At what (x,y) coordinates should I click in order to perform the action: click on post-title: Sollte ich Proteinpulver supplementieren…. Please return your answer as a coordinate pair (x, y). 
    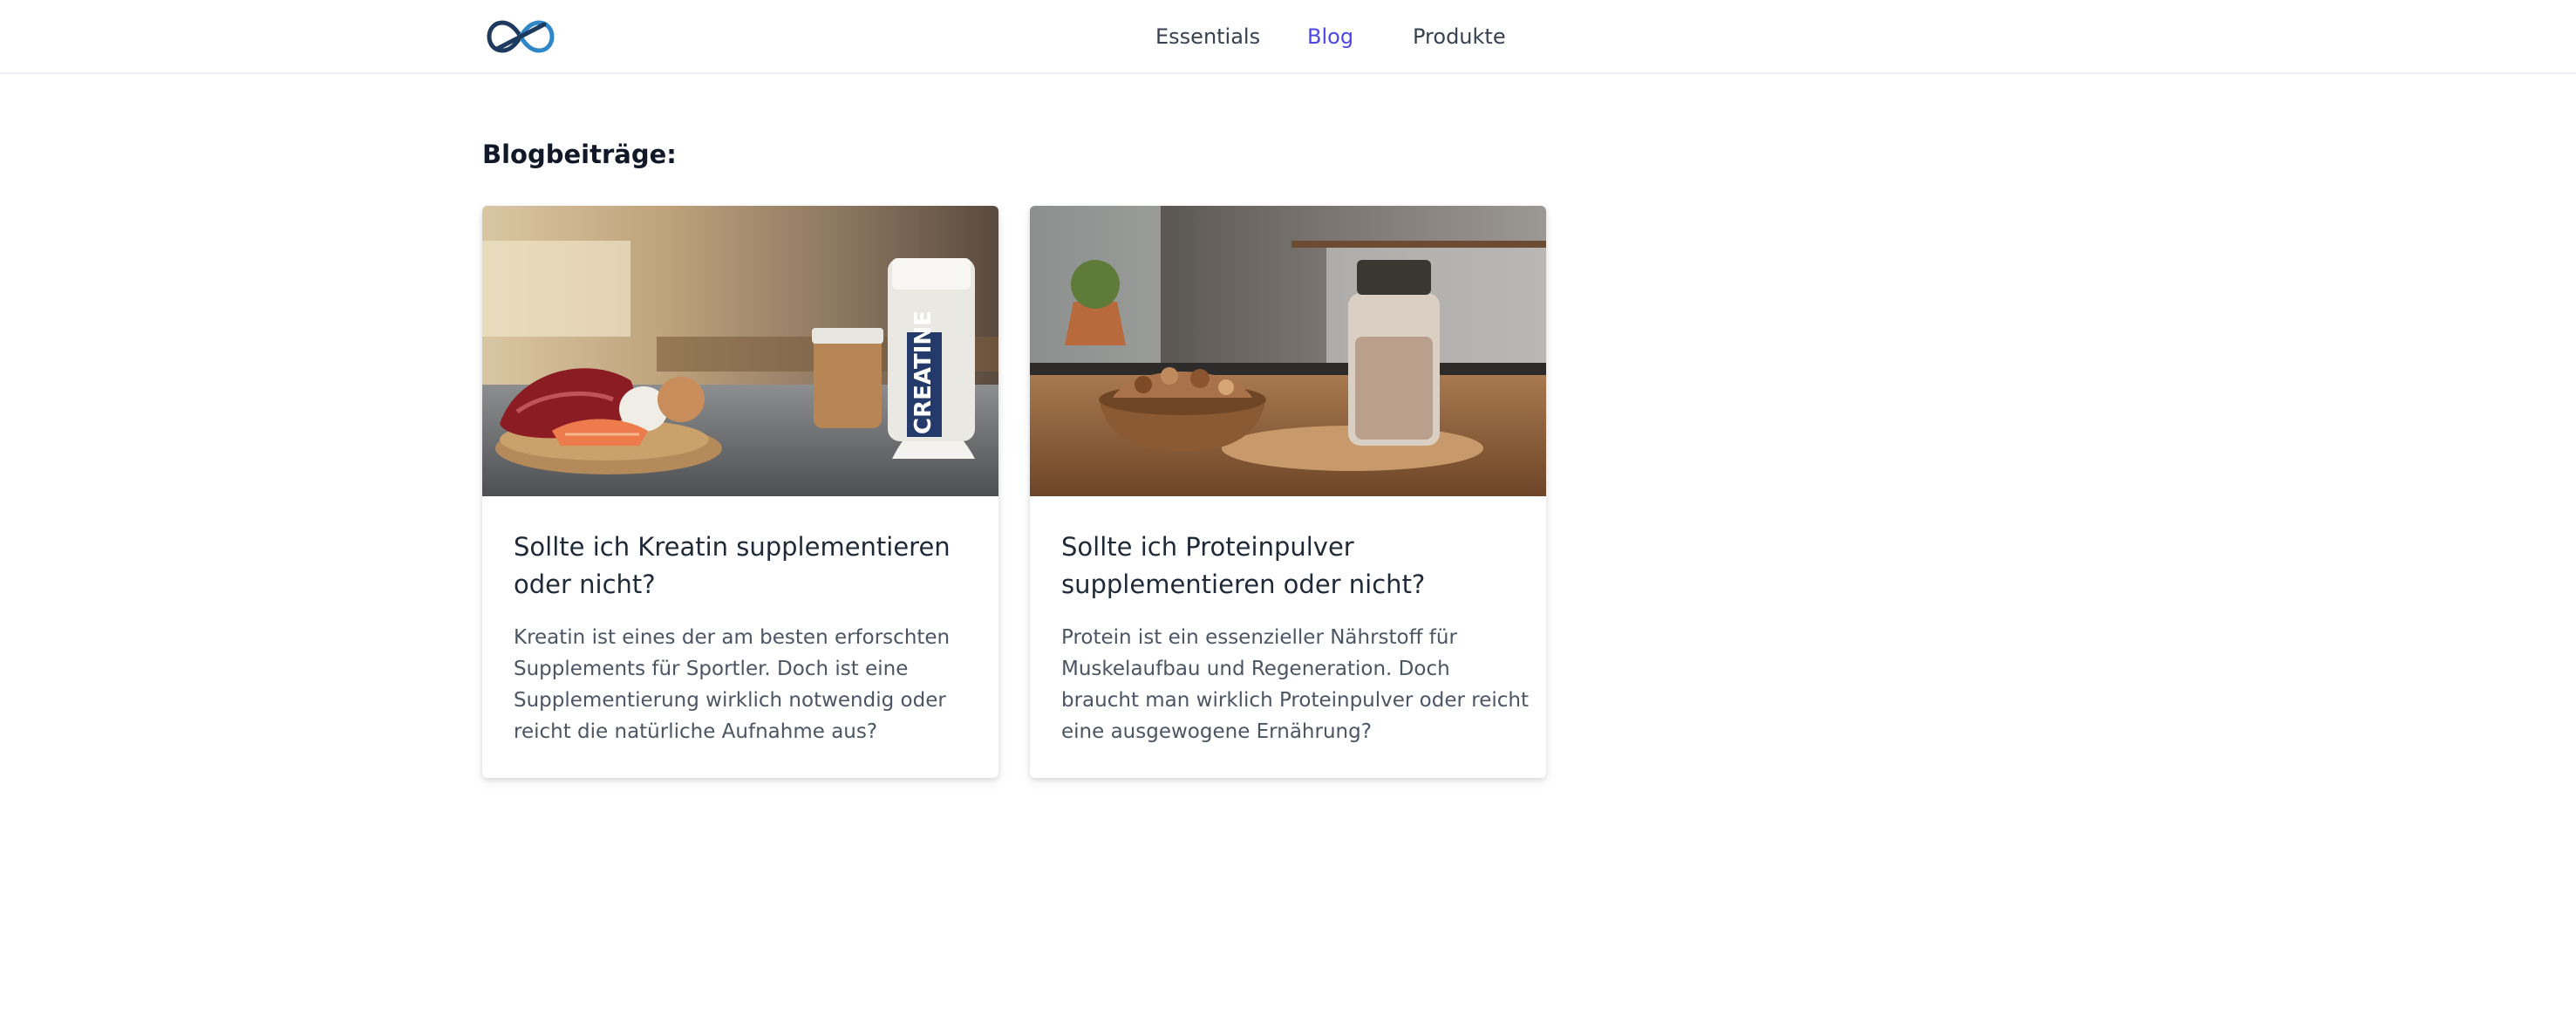
    Looking at the image, I should click on (1296, 566).